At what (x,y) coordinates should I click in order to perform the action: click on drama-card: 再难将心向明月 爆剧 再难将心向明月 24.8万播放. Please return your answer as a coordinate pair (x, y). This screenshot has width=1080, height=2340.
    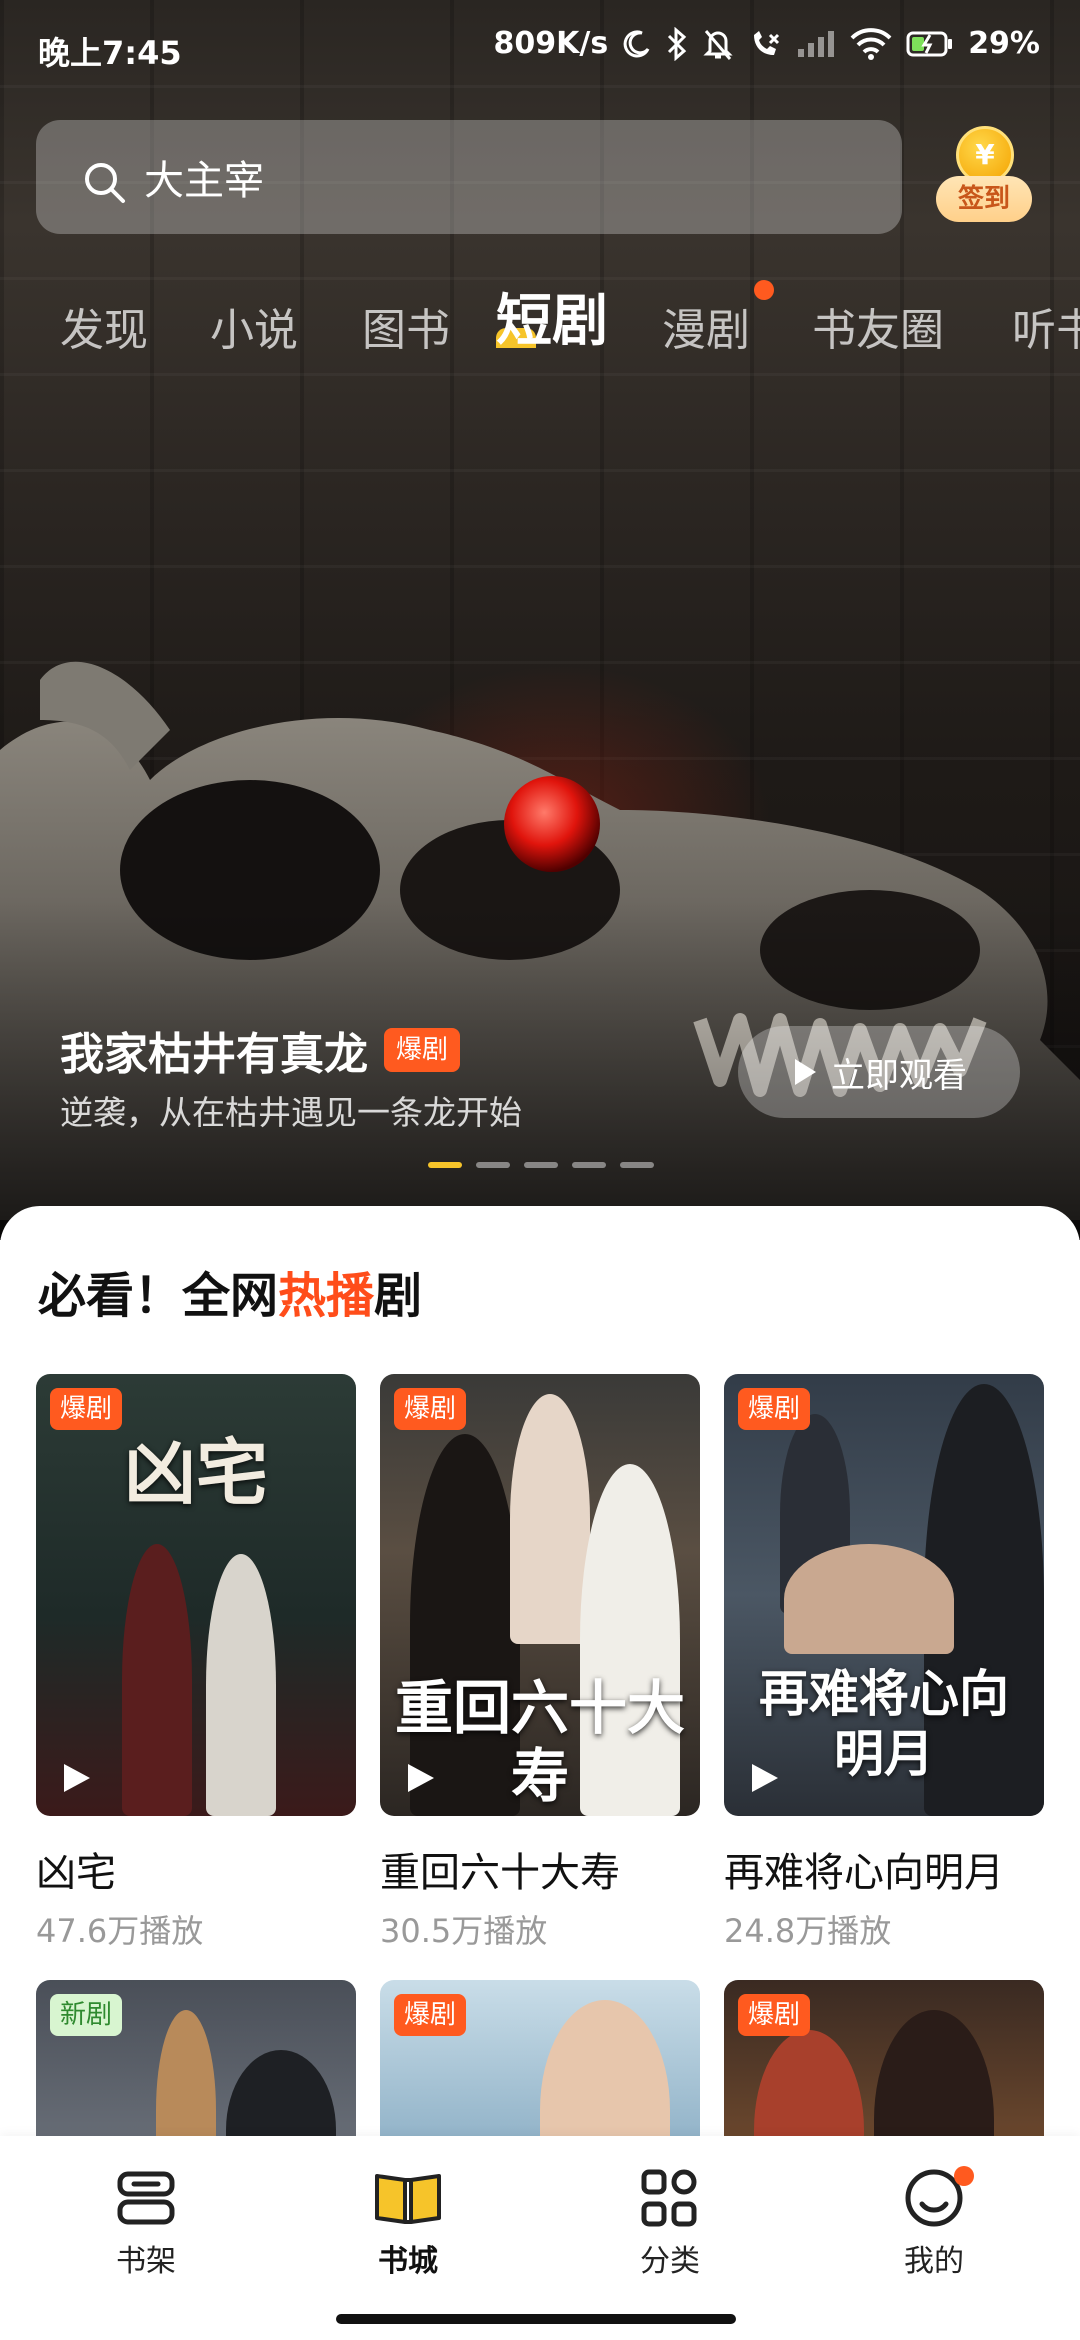
    Looking at the image, I should click on (884, 1663).